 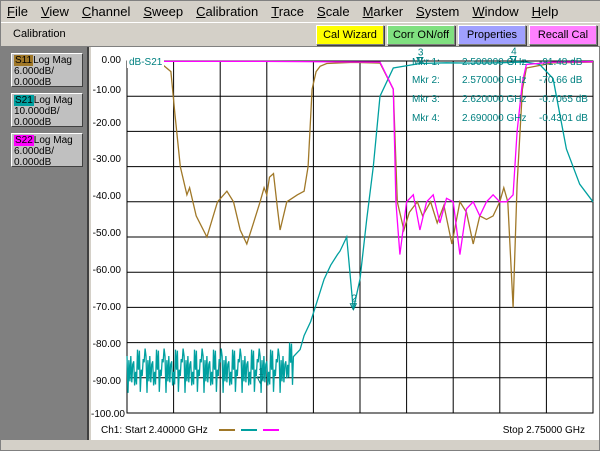 What do you see at coordinates (543, 430) in the screenshot?
I see `sweep-stop-label: Stop 2.75000 GHz` at bounding box center [543, 430].